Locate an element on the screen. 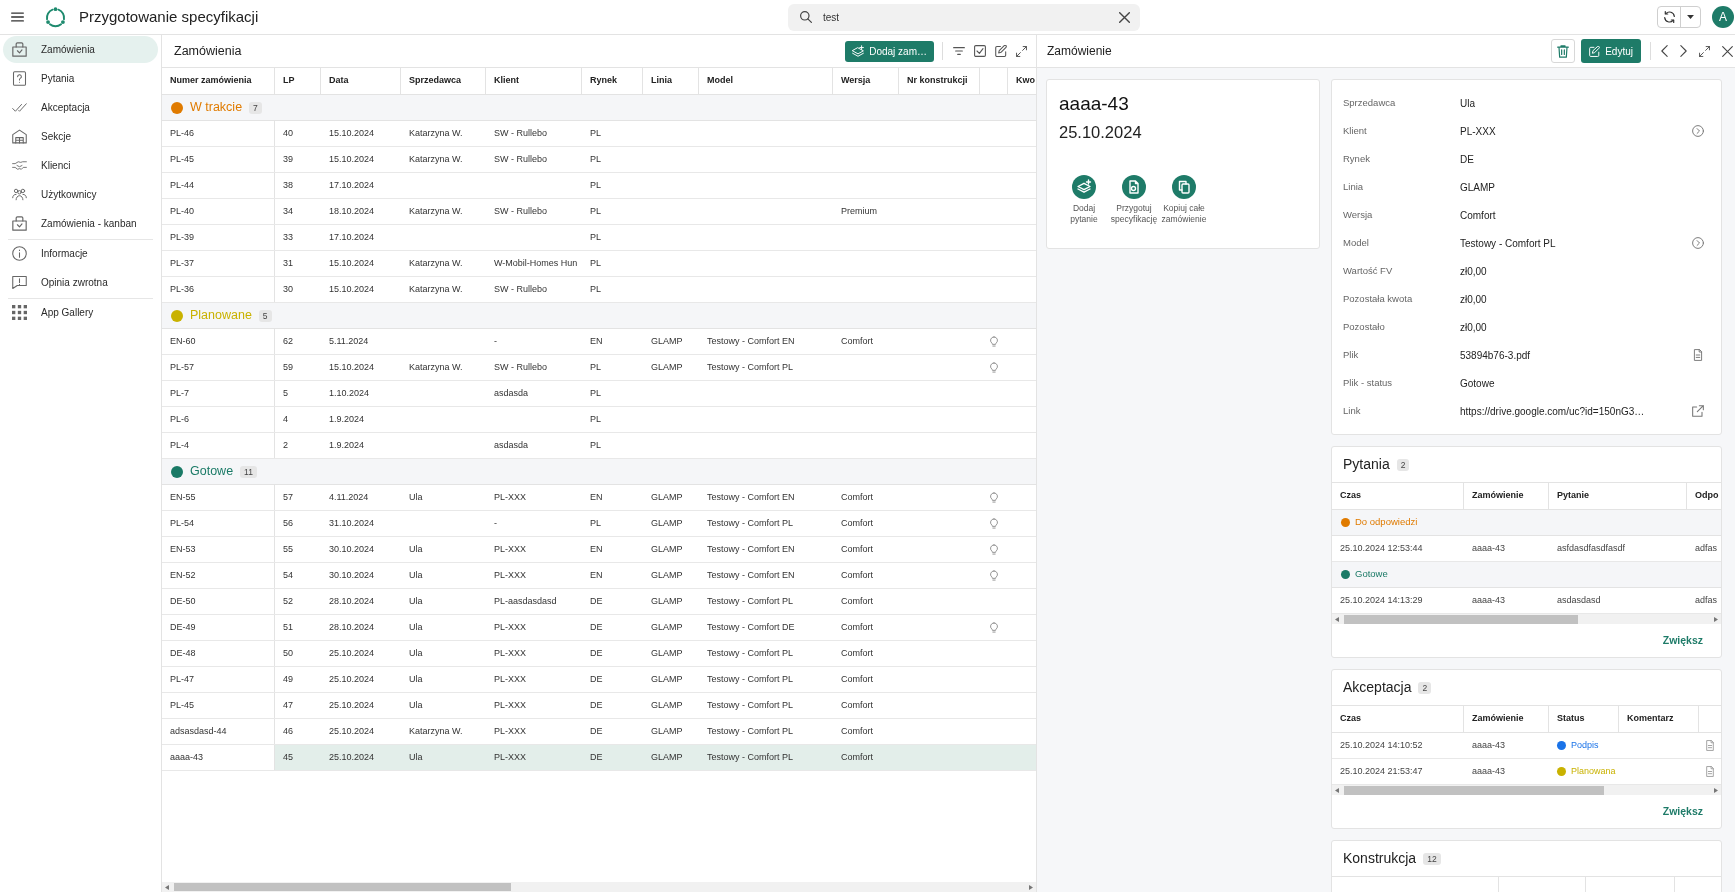 Image resolution: width=1735 pixels, height=892 pixels. field-value: Testowy - Comfort PL is located at coordinates (1508, 243).